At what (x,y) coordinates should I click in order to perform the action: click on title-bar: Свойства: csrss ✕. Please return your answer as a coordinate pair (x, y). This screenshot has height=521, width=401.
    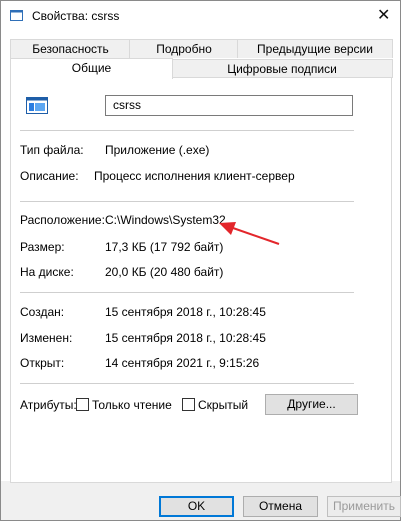
    Looking at the image, I should click on (200, 16).